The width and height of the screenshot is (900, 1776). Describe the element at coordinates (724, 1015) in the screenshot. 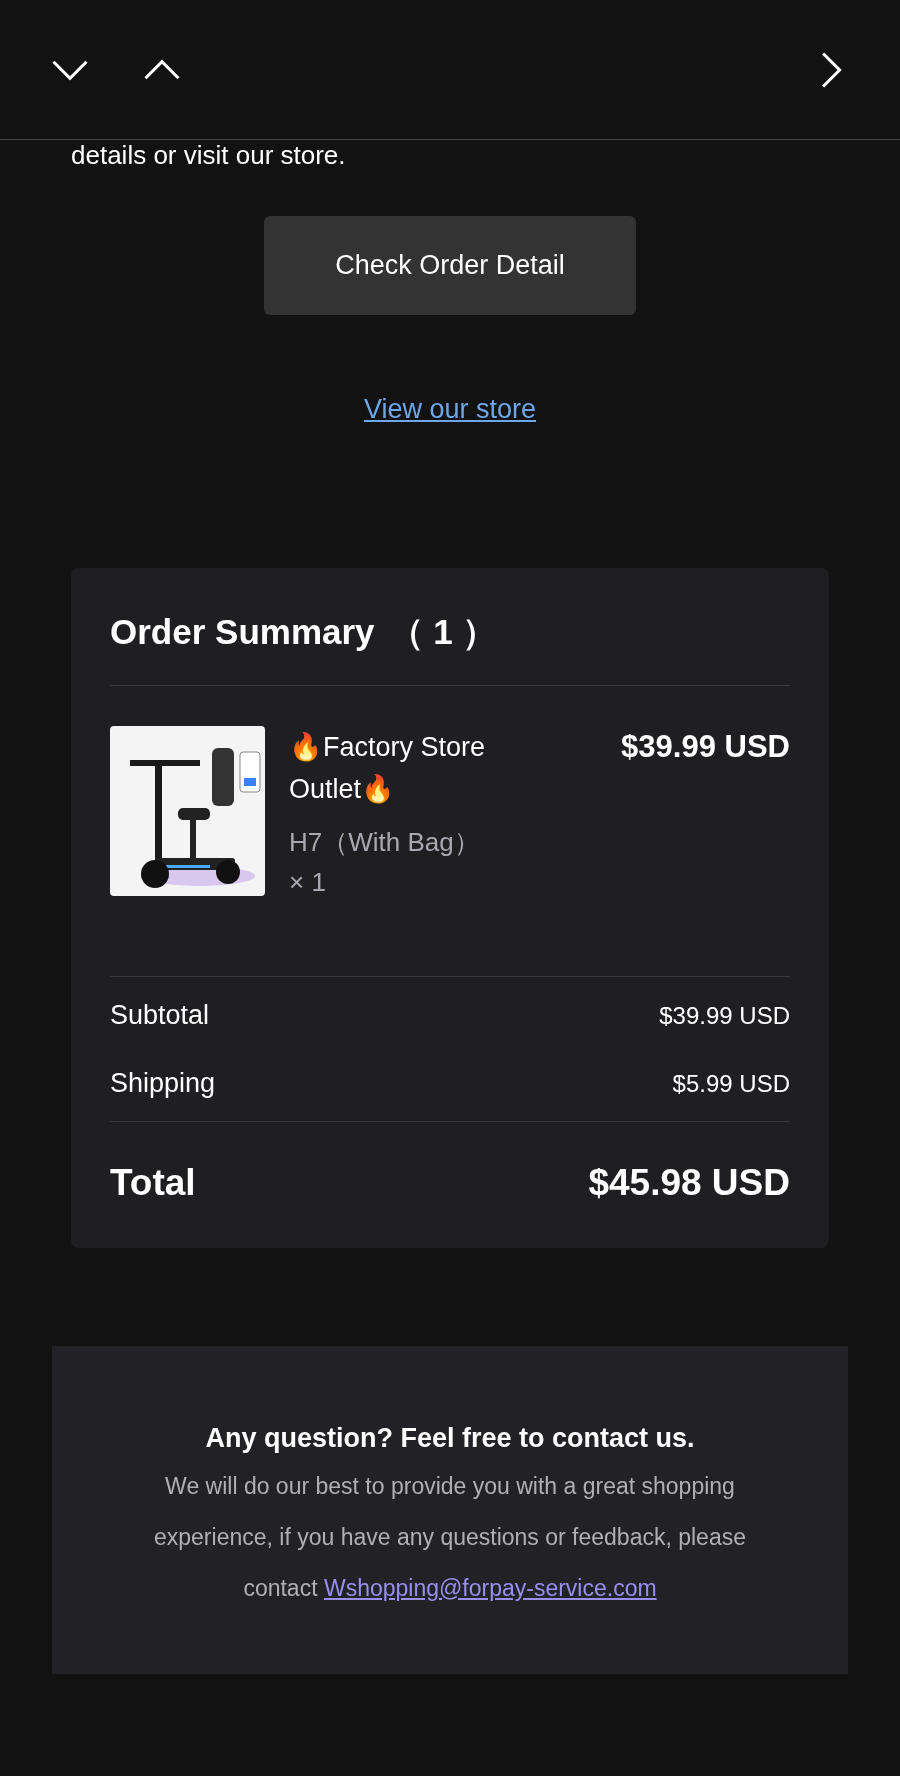

I see `summary-value: $39.99 USD` at that location.